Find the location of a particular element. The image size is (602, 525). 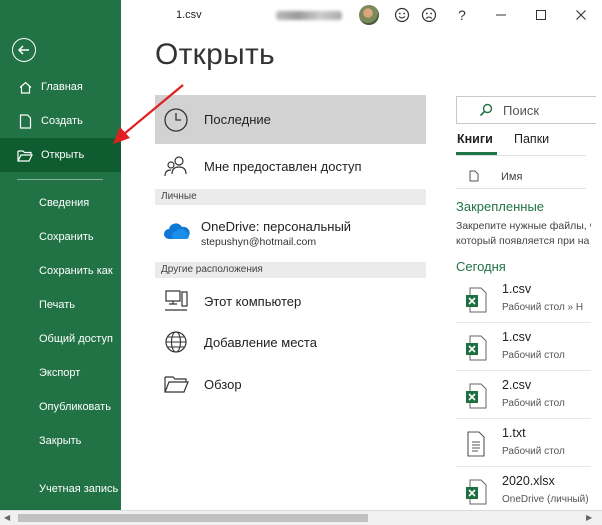

scroll-right-icon: ▶ is located at coordinates (589, 517).